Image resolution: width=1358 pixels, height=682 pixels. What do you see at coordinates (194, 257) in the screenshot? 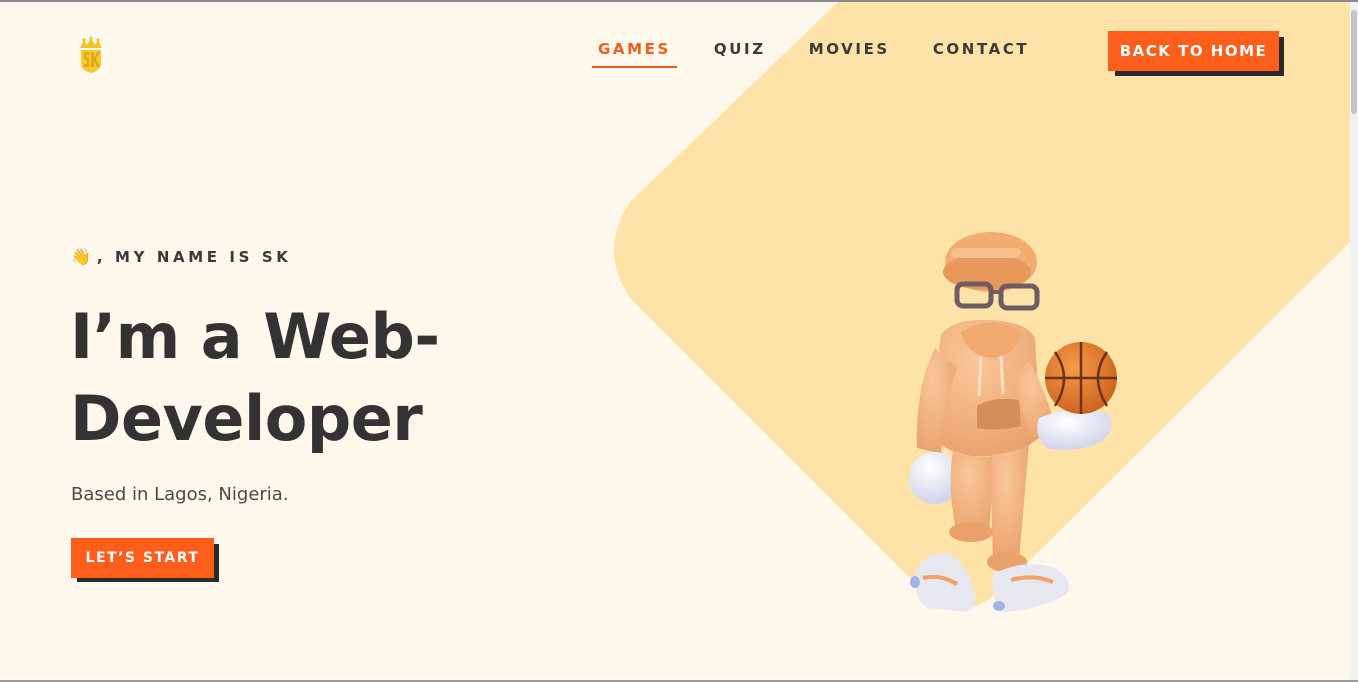
I see `greeting-text: , MY NAME IS SK` at bounding box center [194, 257].